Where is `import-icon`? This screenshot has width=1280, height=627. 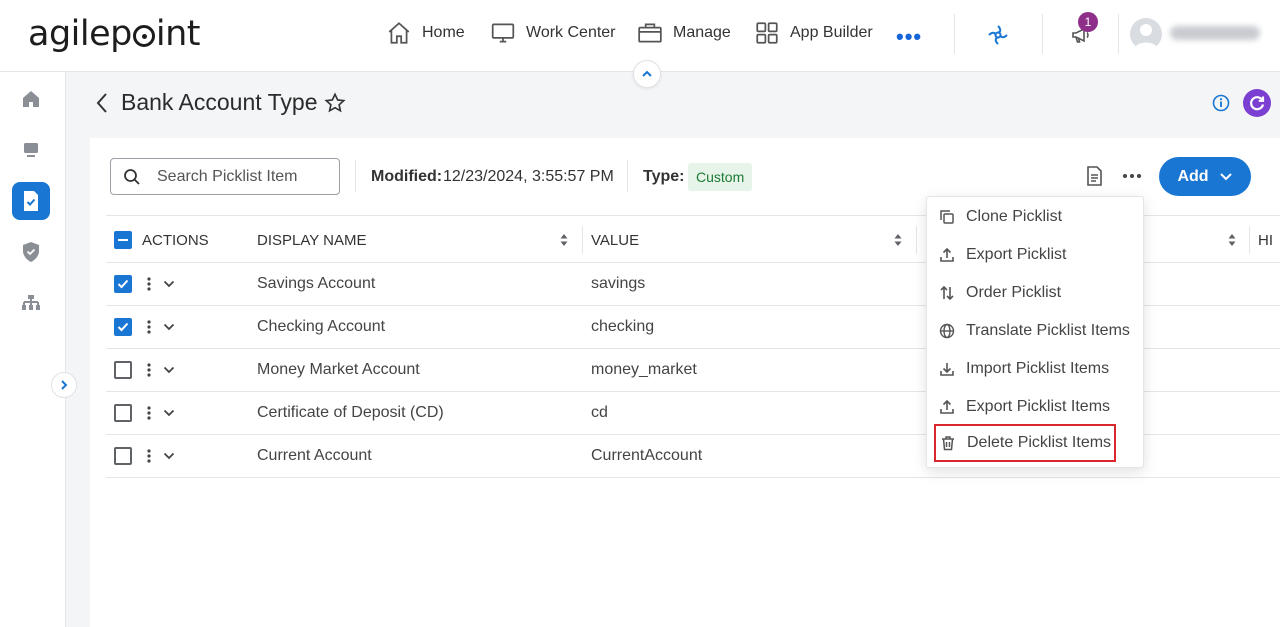 import-icon is located at coordinates (947, 369).